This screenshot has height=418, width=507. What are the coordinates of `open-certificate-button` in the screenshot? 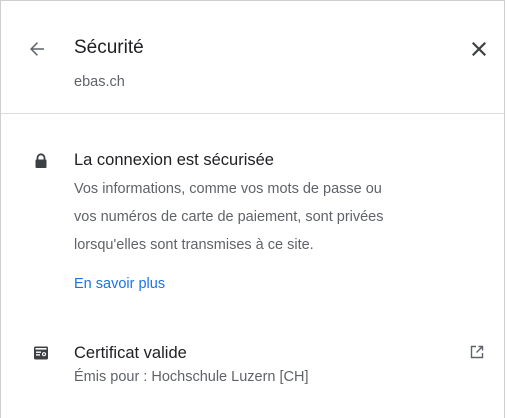 It's located at (477, 352).